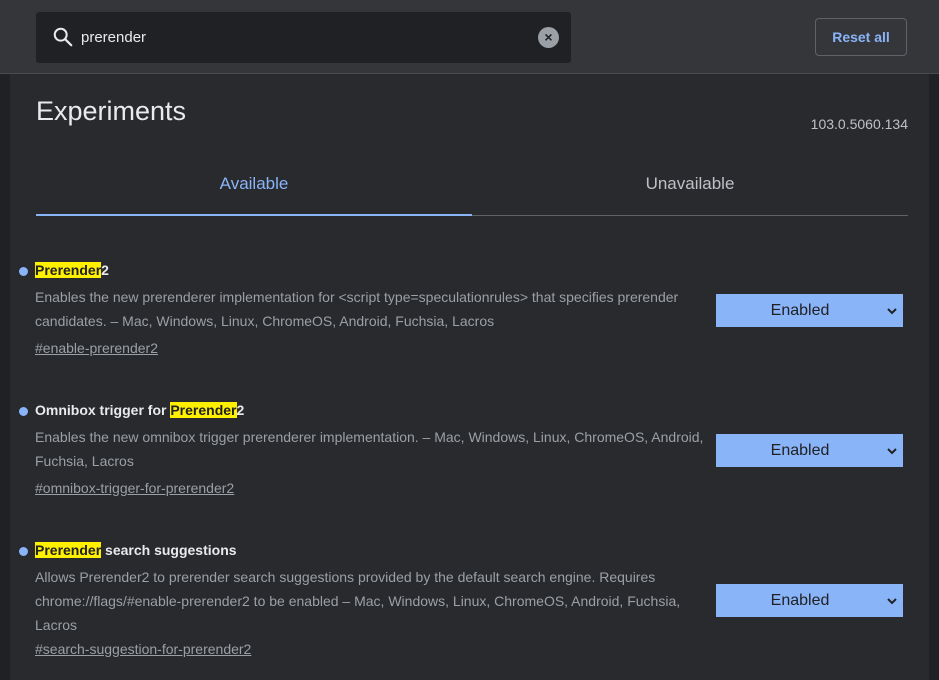  I want to click on top-bar: × Reset all, so click(469, 37).